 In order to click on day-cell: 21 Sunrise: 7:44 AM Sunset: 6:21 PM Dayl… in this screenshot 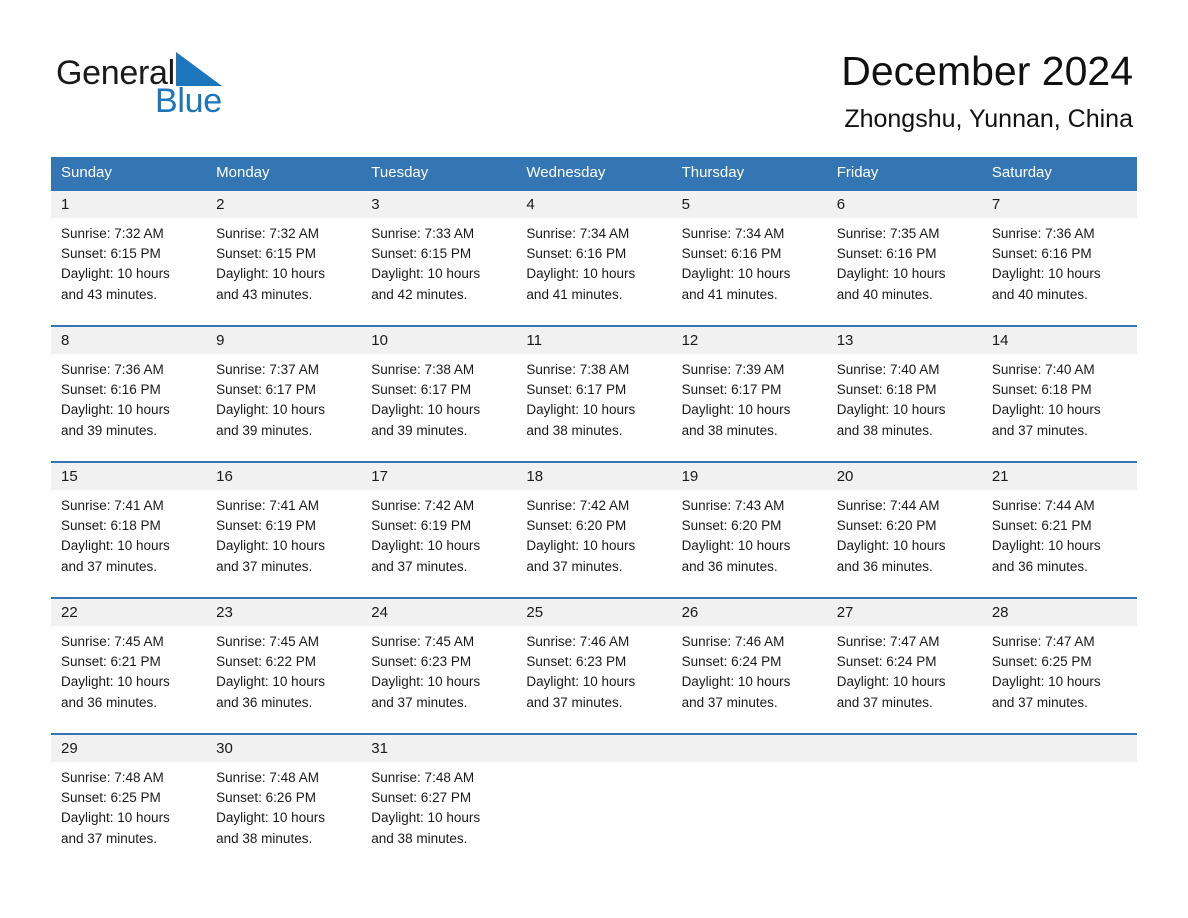, I will do `click(1059, 530)`.